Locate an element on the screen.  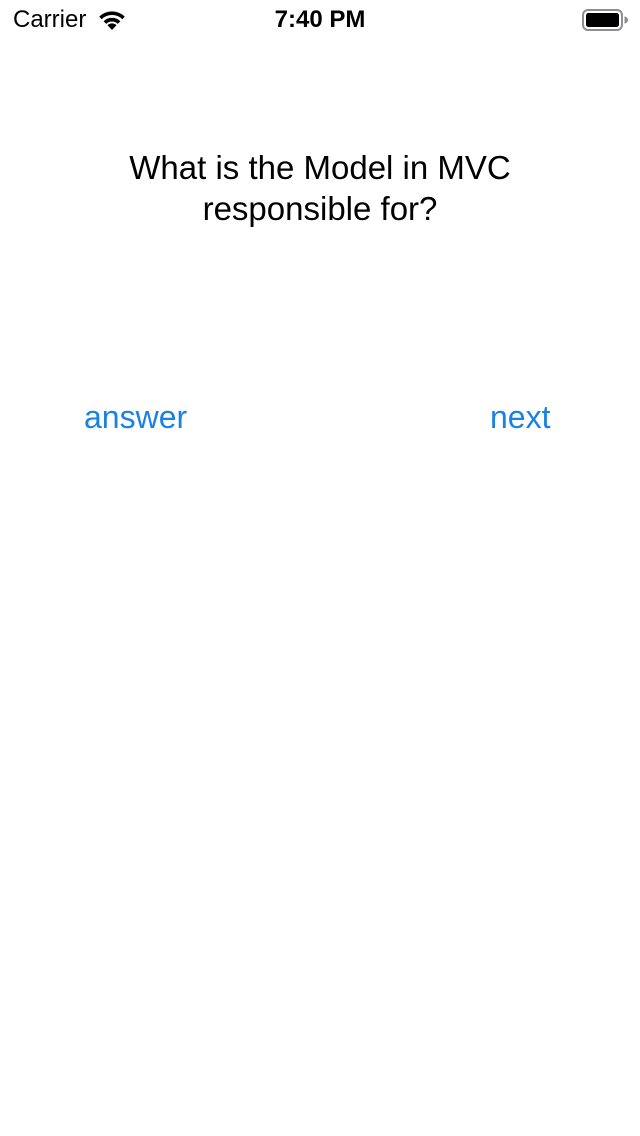
status-bar: Carrier 7:40 PM is located at coordinates (320, 20).